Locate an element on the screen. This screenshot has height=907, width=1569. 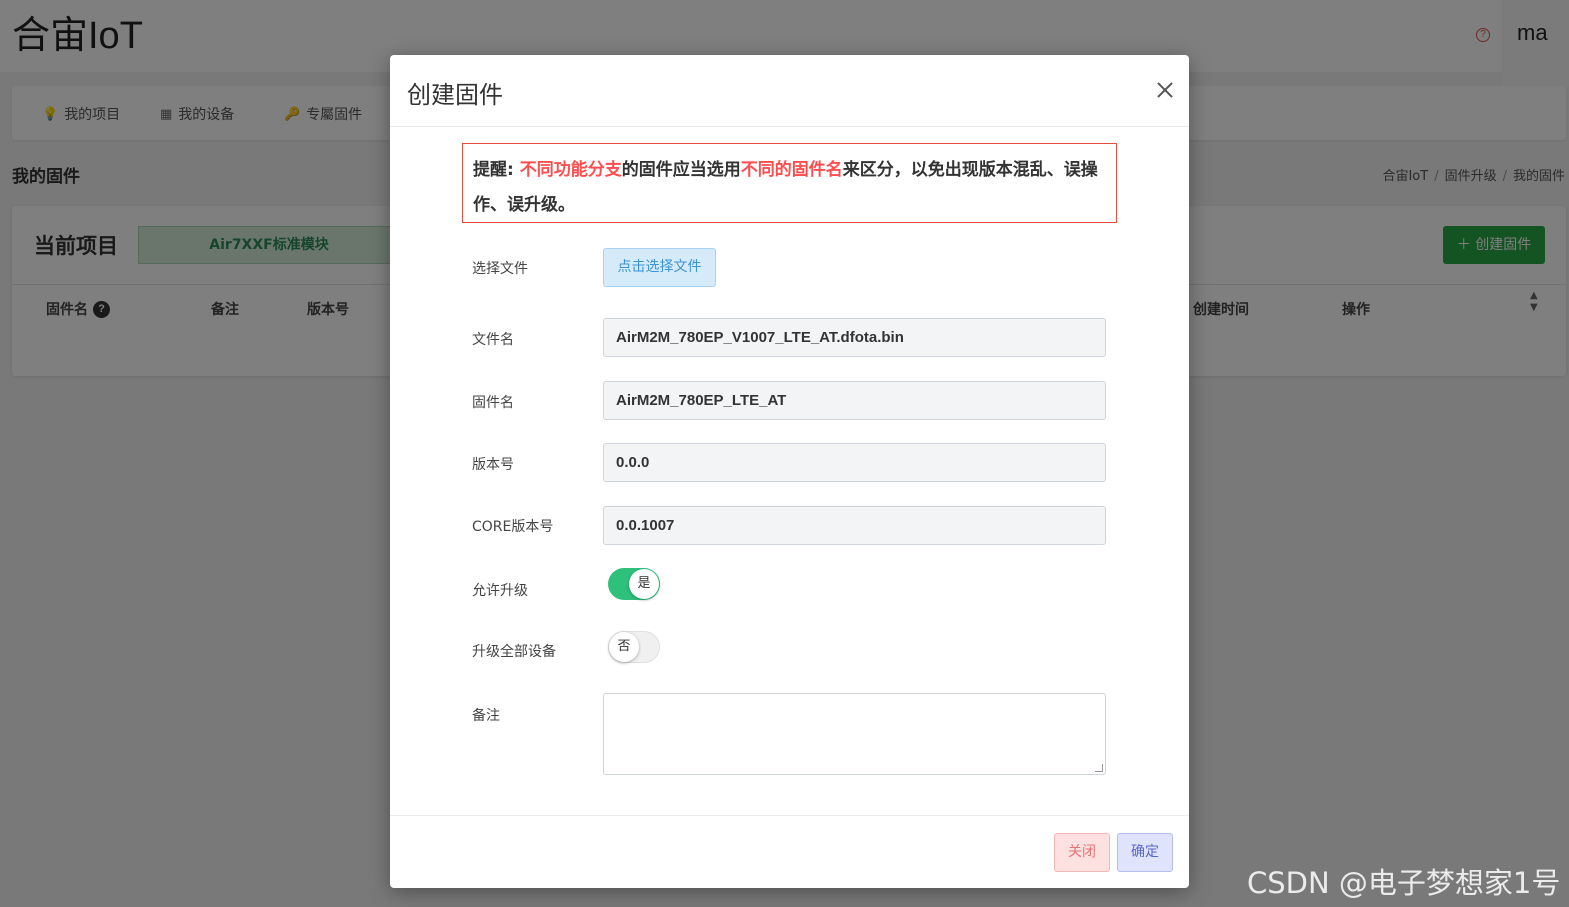
close-button: 关闭 is located at coordinates (1082, 852).